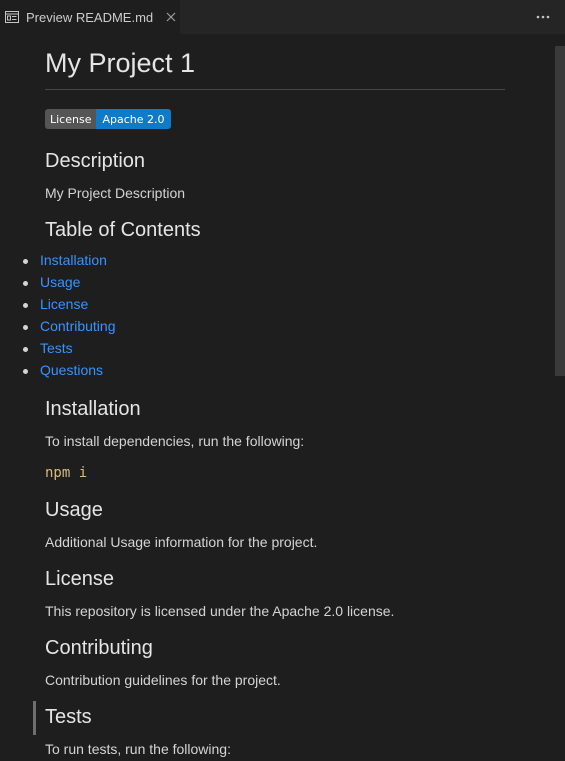 The image size is (565, 761). What do you see at coordinates (138, 749) in the screenshot?
I see `tests-text: To run tests, run the following:` at bounding box center [138, 749].